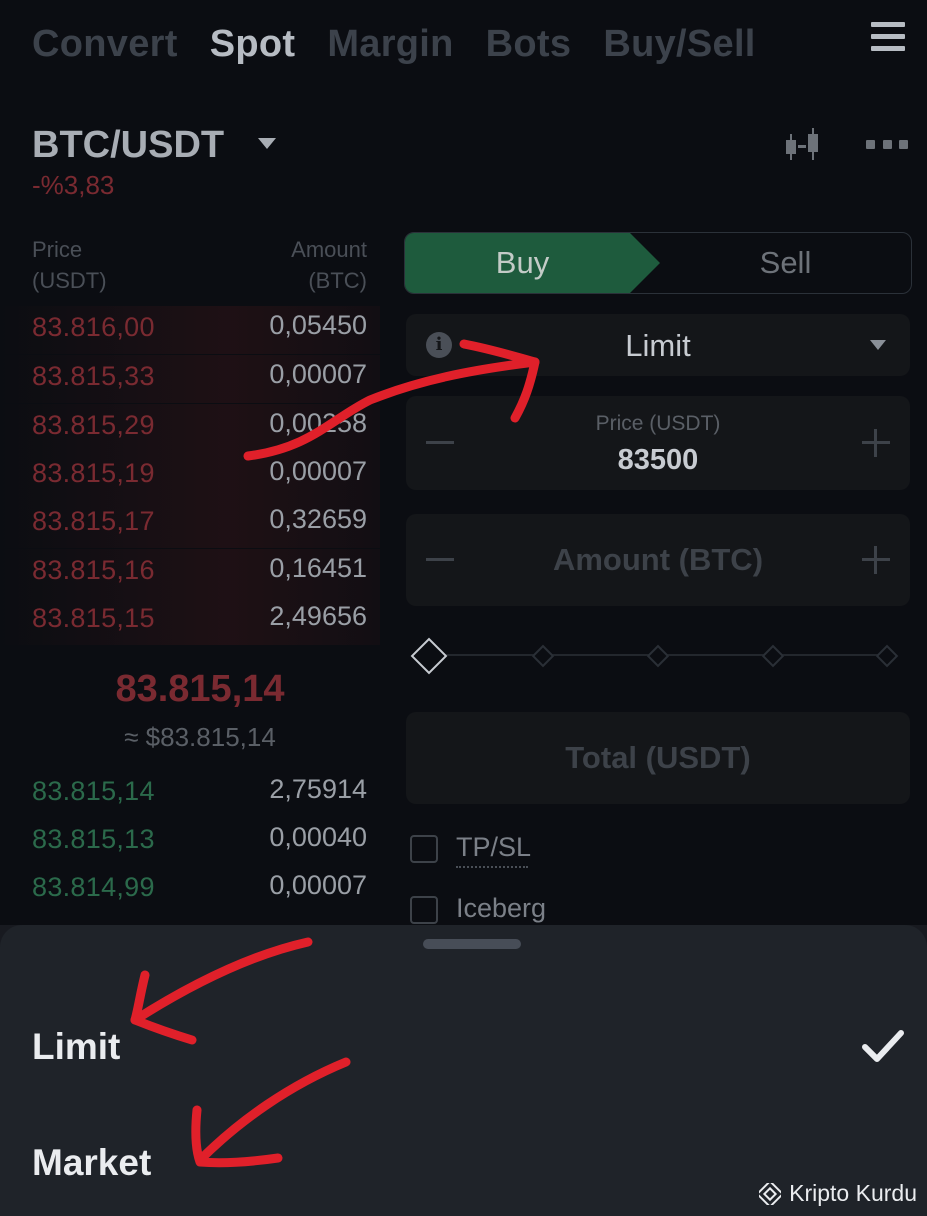 This screenshot has height=1216, width=927. What do you see at coordinates (73, 185) in the screenshot?
I see `price-change-percent: -%3,83` at bounding box center [73, 185].